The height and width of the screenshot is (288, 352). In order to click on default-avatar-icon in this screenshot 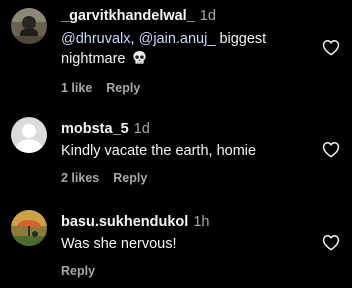, I will do `click(29, 135)`.